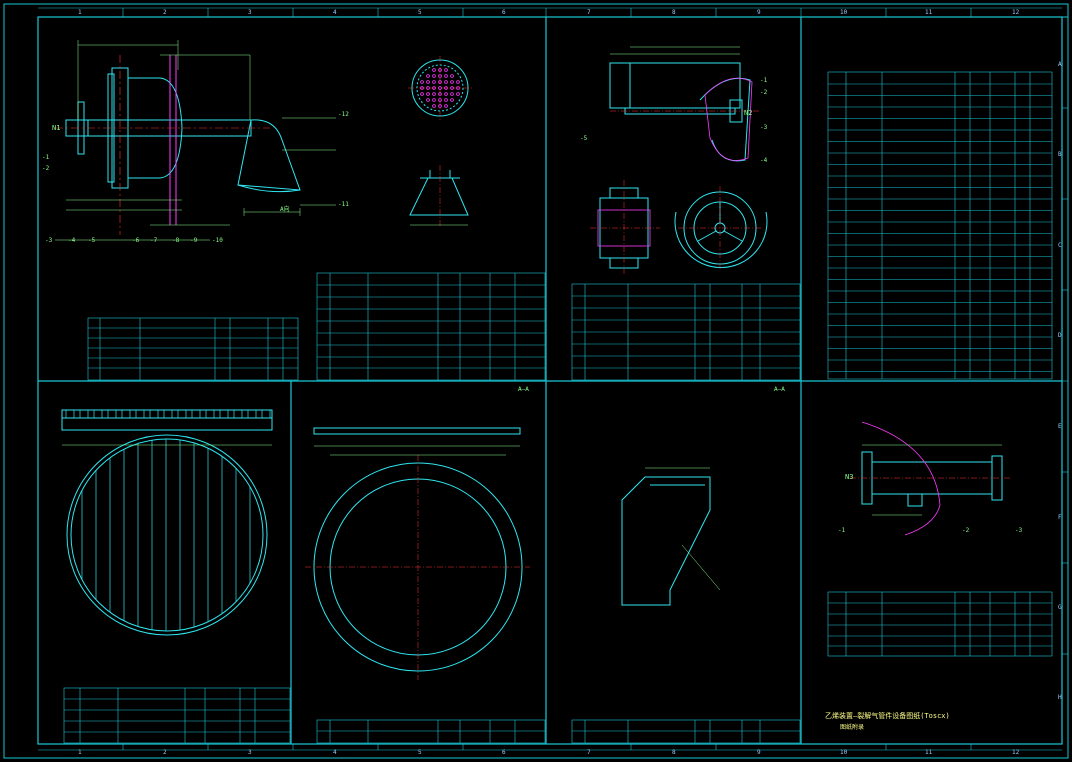  What do you see at coordinates (183, 140) in the screenshot?
I see `nozzle-assembly-view` at bounding box center [183, 140].